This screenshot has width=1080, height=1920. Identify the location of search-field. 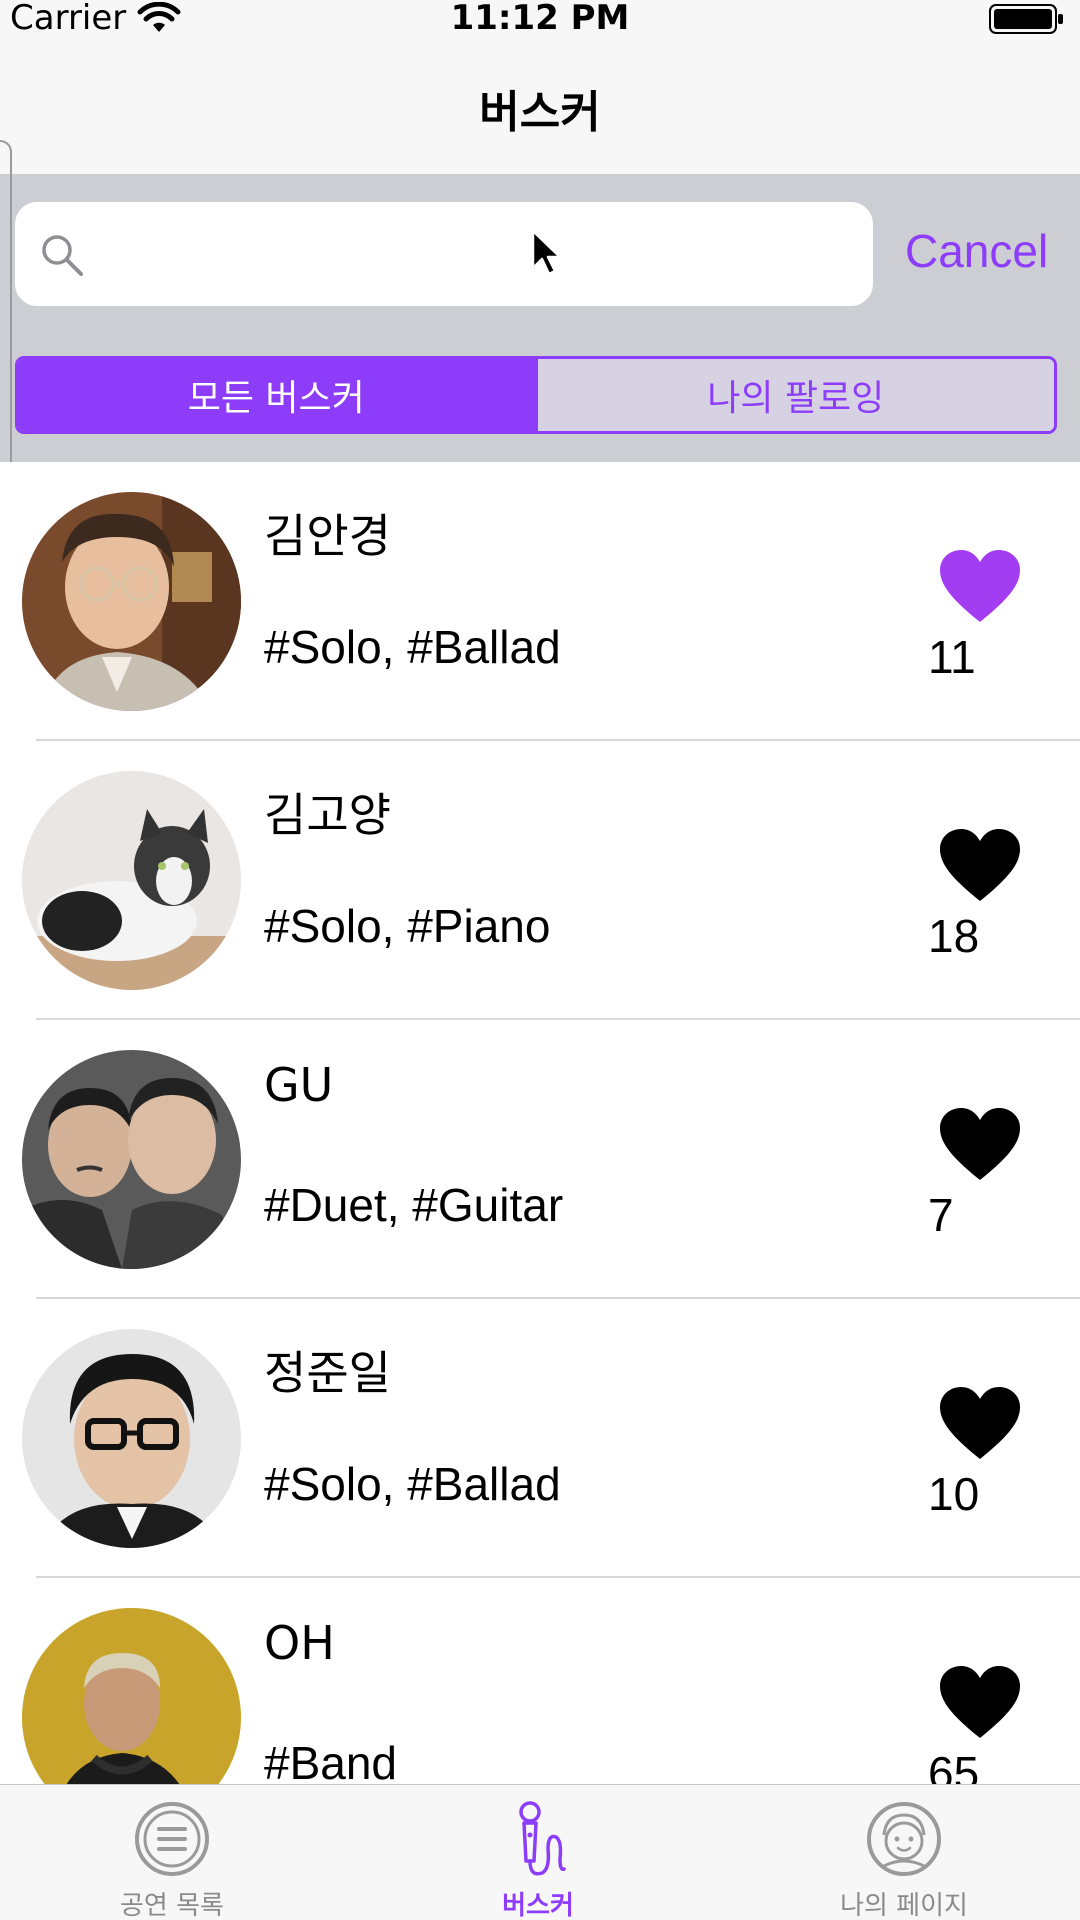
(444, 254).